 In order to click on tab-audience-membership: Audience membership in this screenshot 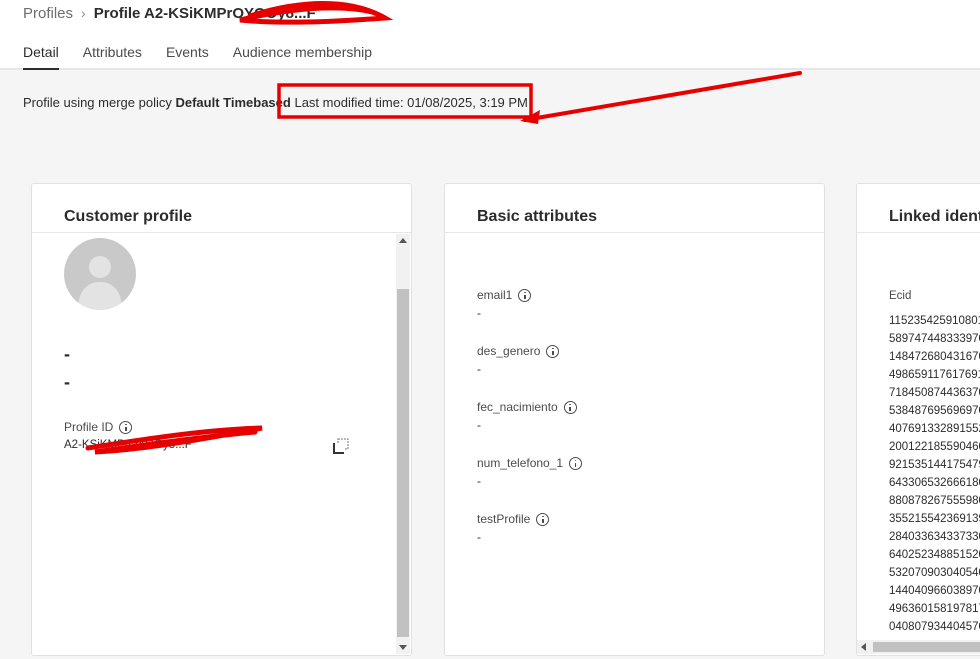, I will do `click(302, 57)`.